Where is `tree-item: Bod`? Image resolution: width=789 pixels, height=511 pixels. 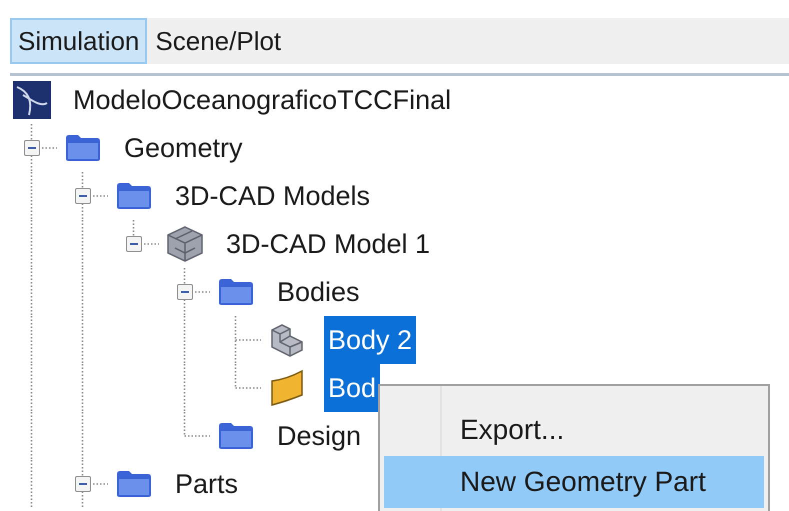
tree-item: Bod is located at coordinates (352, 388).